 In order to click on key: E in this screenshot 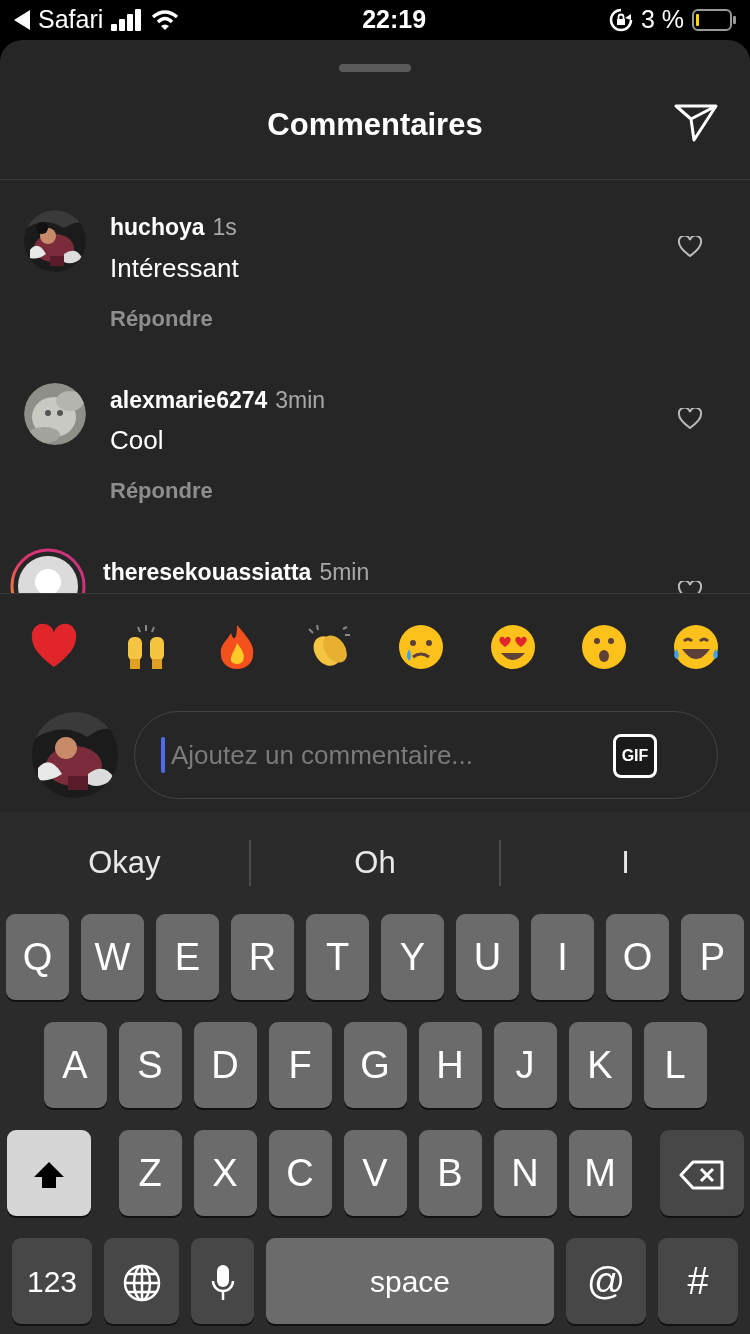, I will do `click(187, 957)`.